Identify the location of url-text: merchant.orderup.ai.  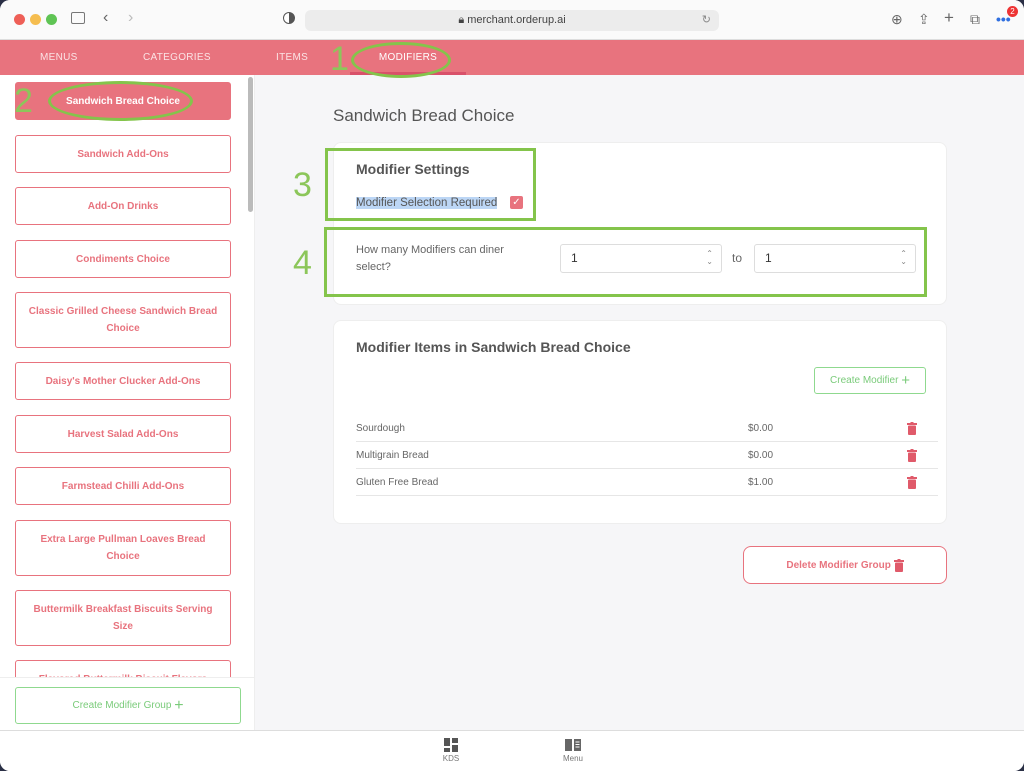
(516, 20).